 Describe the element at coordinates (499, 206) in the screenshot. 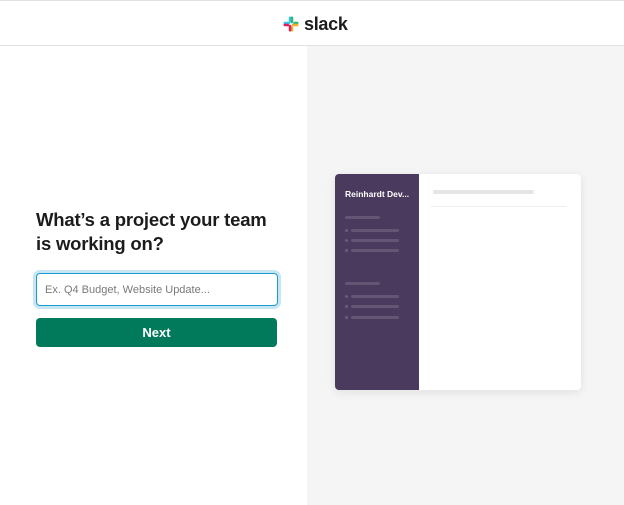

I see `preview-divider` at that location.